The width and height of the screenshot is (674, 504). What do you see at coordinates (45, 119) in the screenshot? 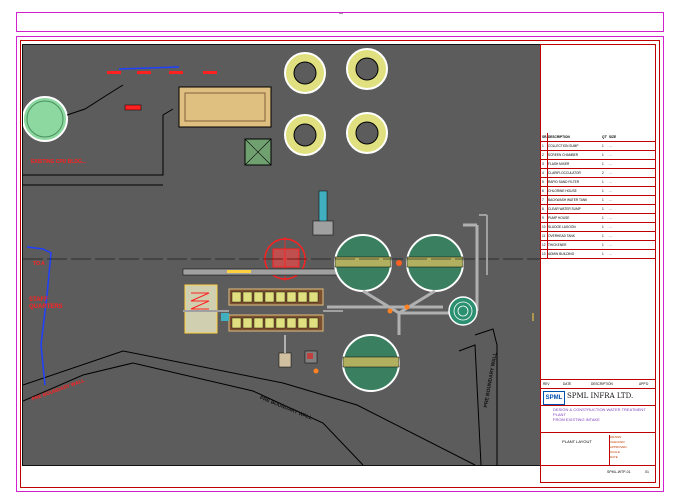
I see `existing-tank` at bounding box center [45, 119].